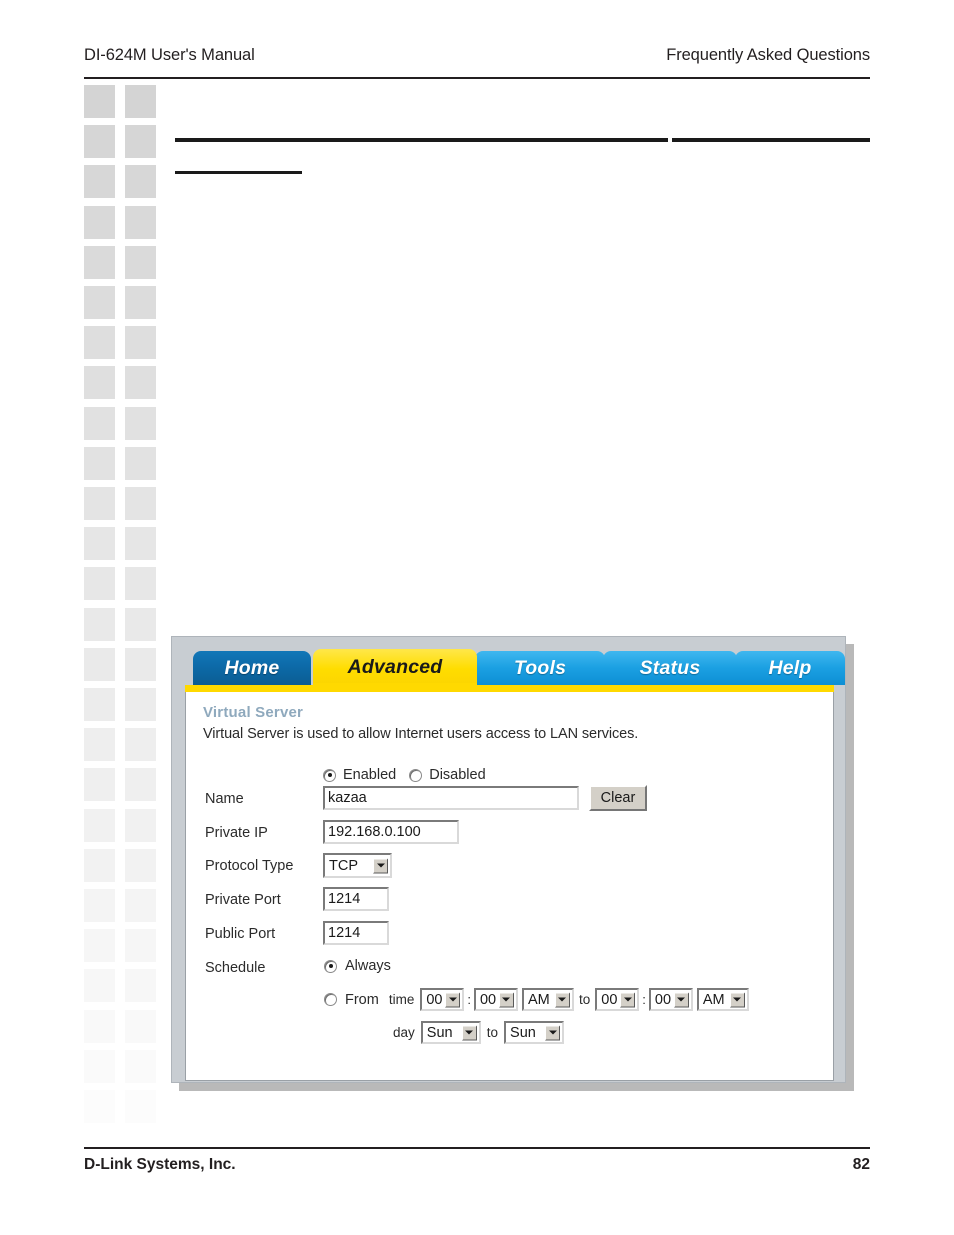  What do you see at coordinates (534, 1032) in the screenshot?
I see `end-day-select: Sun` at bounding box center [534, 1032].